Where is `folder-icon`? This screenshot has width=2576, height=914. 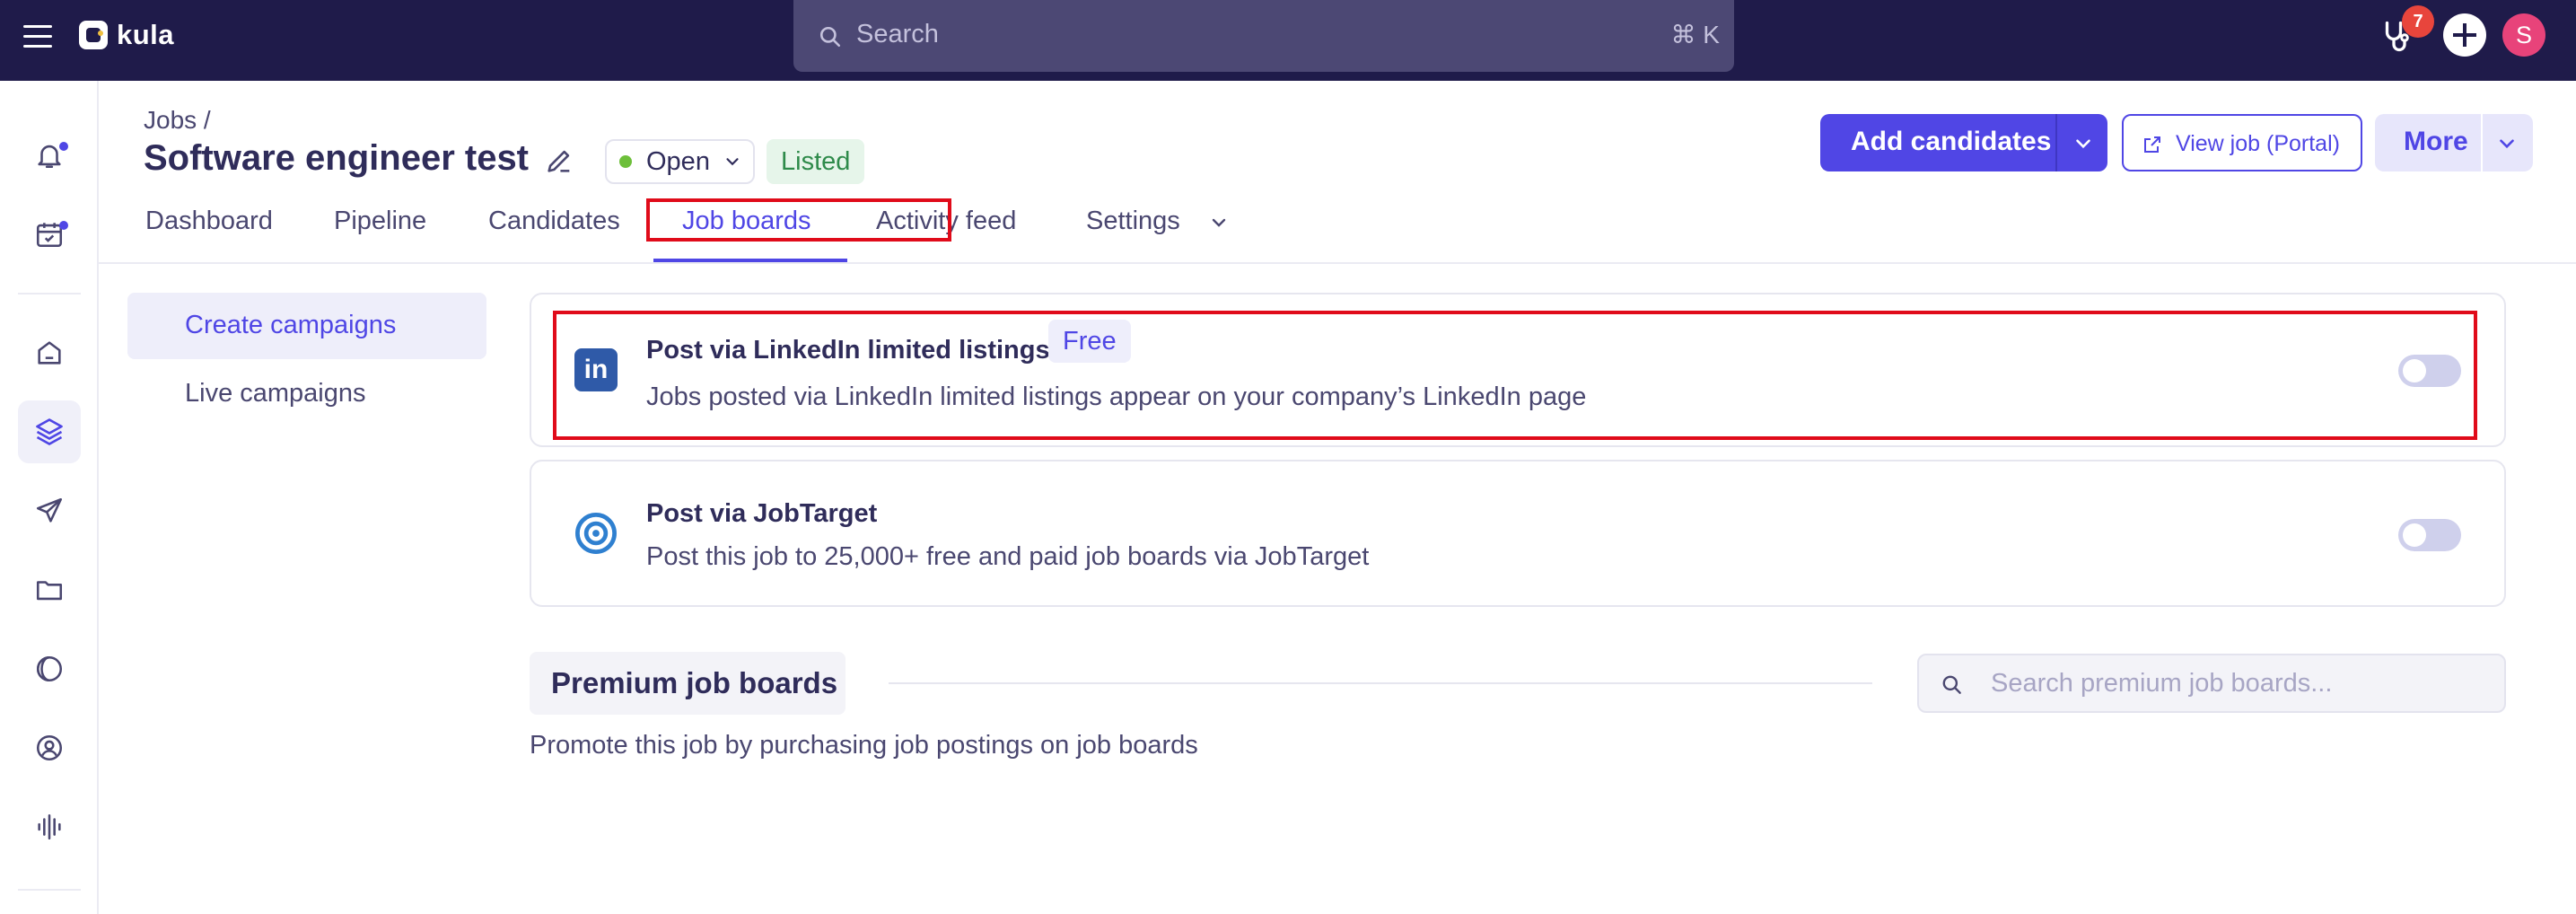
folder-icon is located at coordinates (49, 591).